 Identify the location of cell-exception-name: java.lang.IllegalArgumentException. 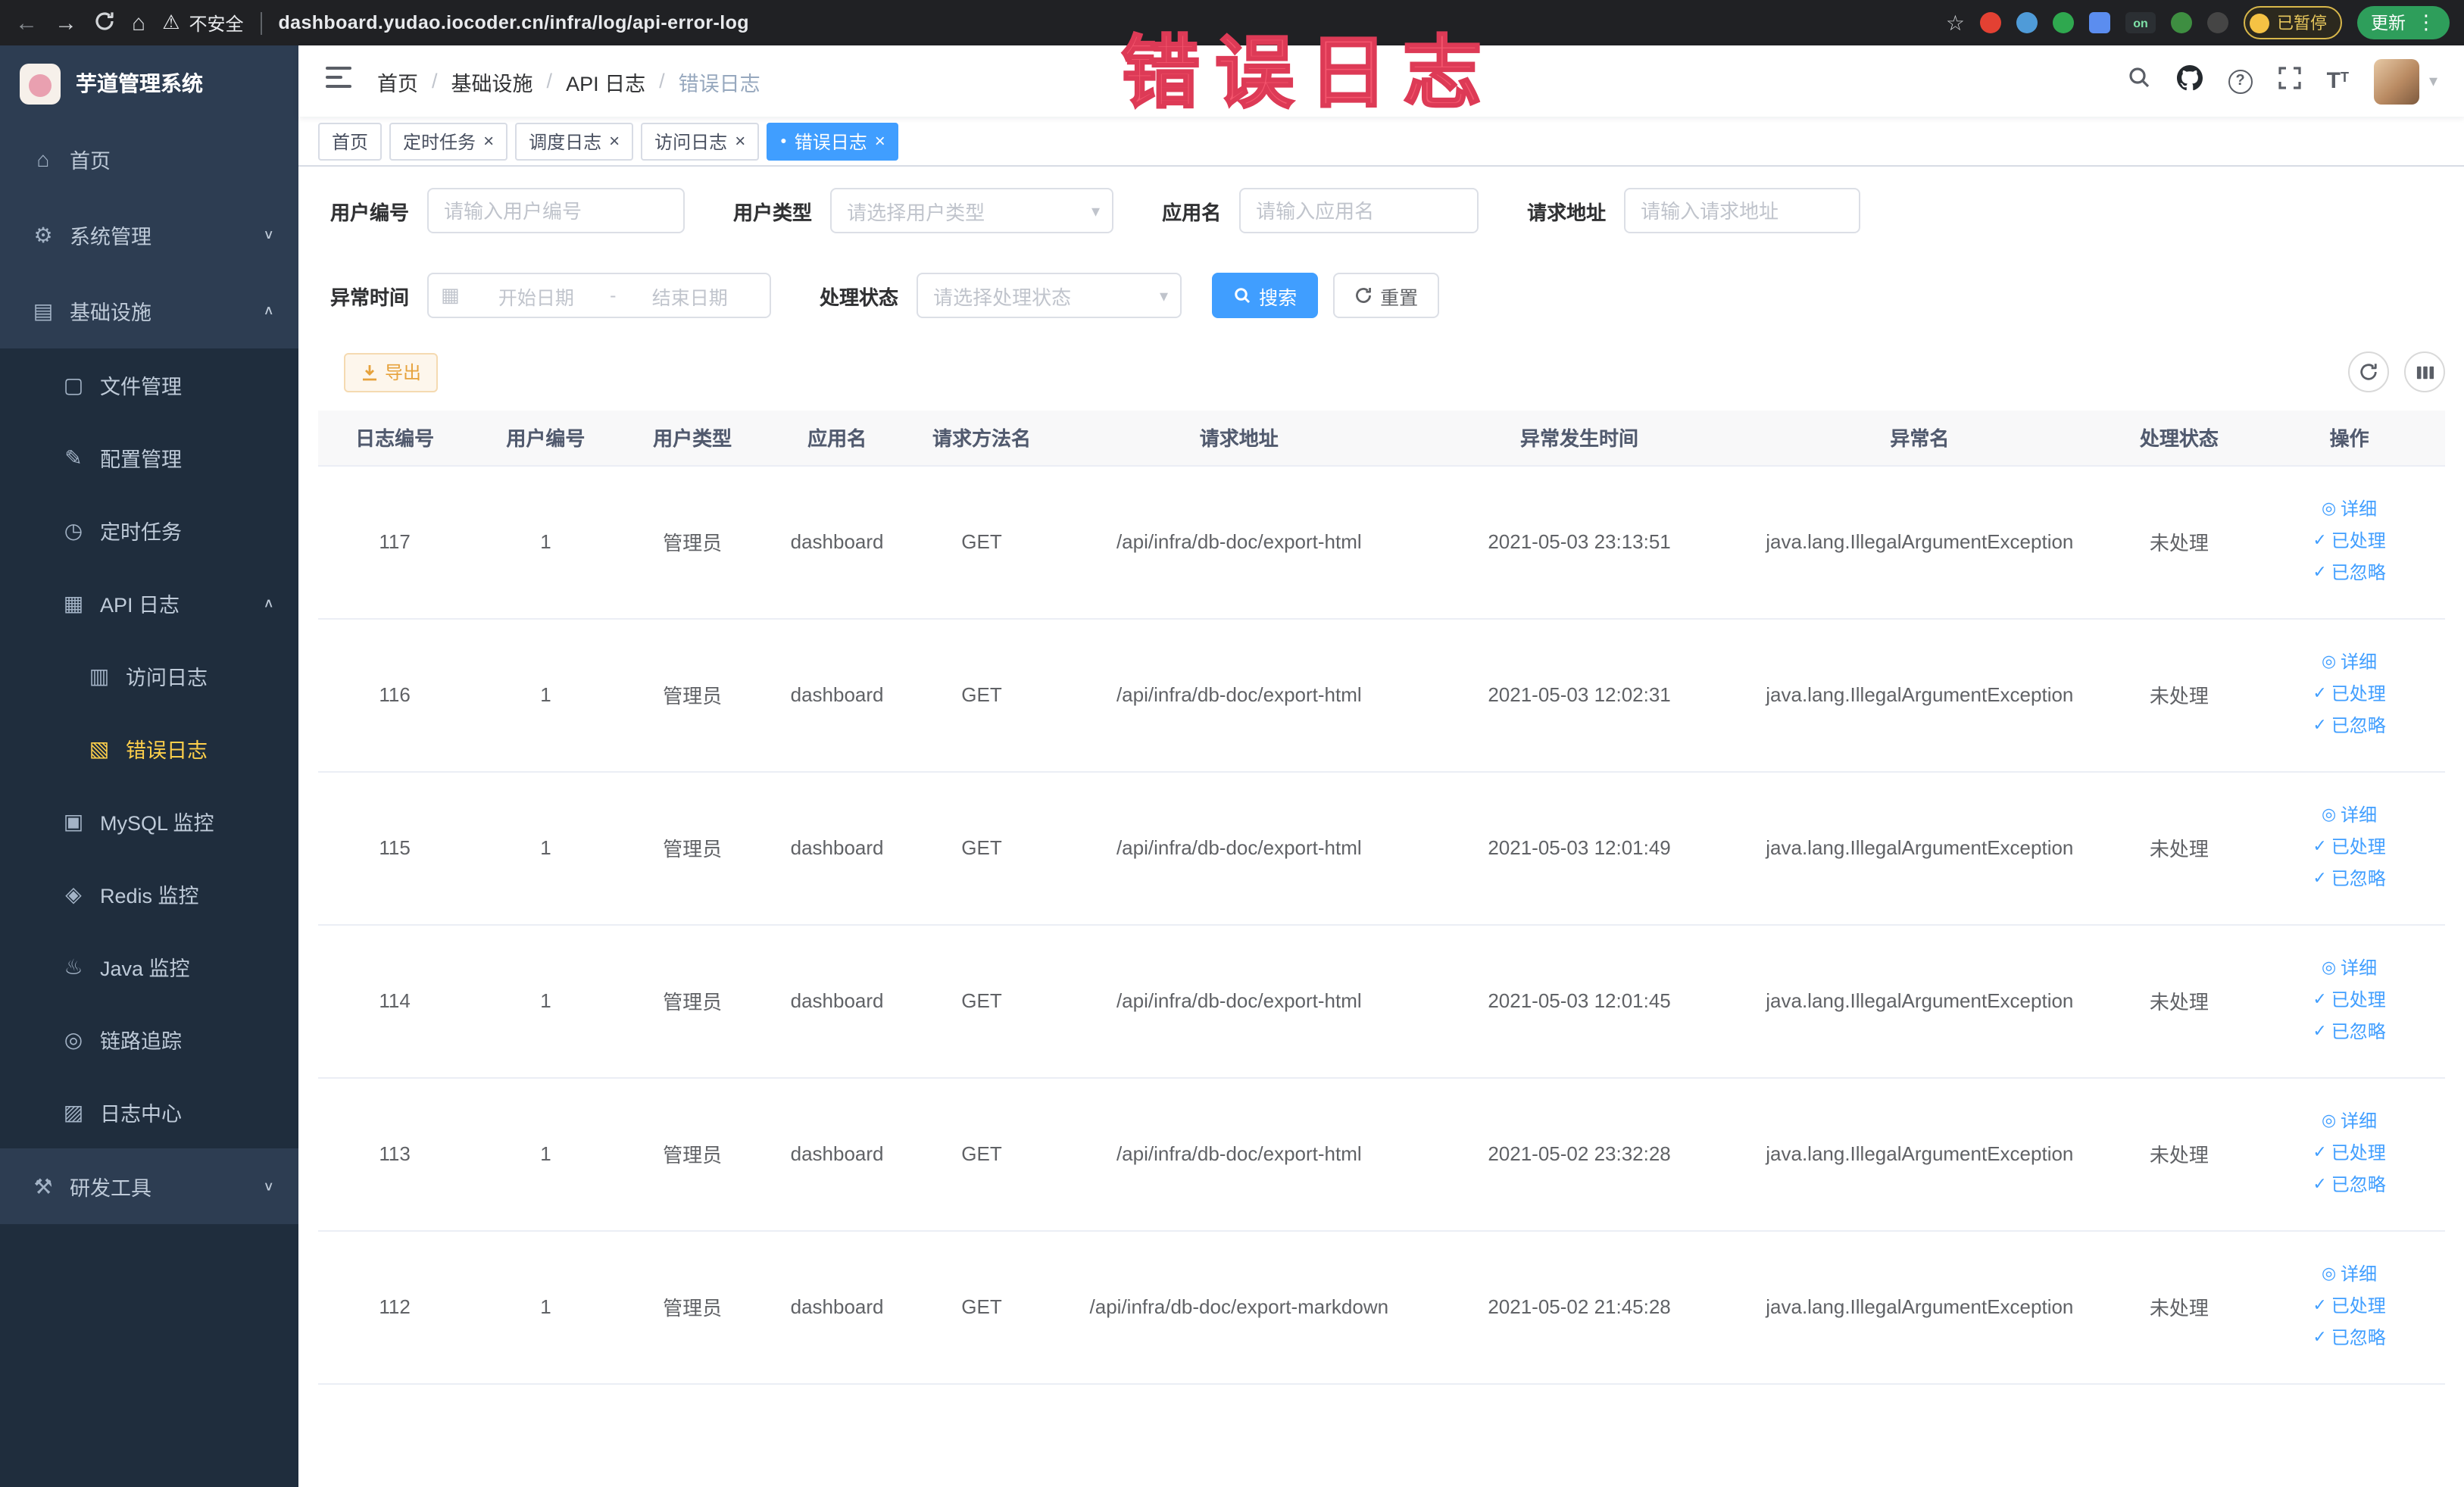
(1920, 1154).